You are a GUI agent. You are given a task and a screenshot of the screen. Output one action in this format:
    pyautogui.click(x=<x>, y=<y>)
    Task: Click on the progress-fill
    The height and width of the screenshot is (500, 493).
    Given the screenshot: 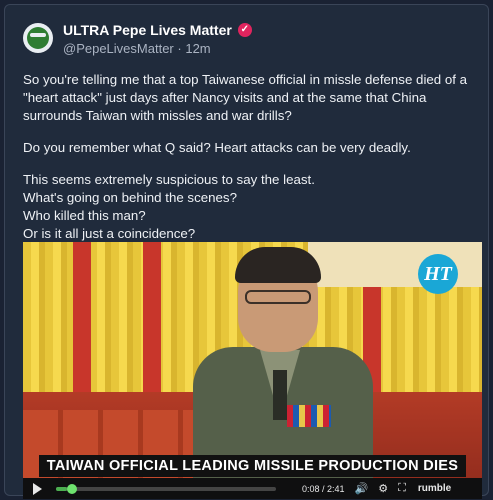 What is the action you would take?
    pyautogui.click(x=61, y=488)
    